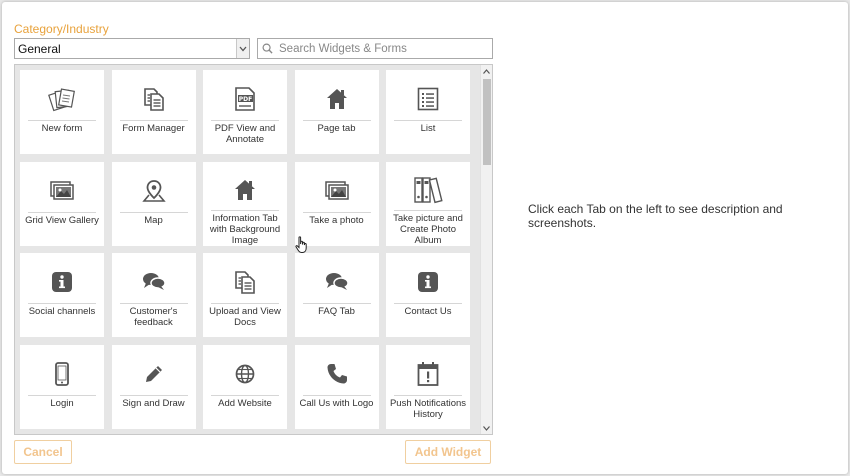  Describe the element at coordinates (336, 311) in the screenshot. I see `widget-tile-label: FAQ Tab` at that location.